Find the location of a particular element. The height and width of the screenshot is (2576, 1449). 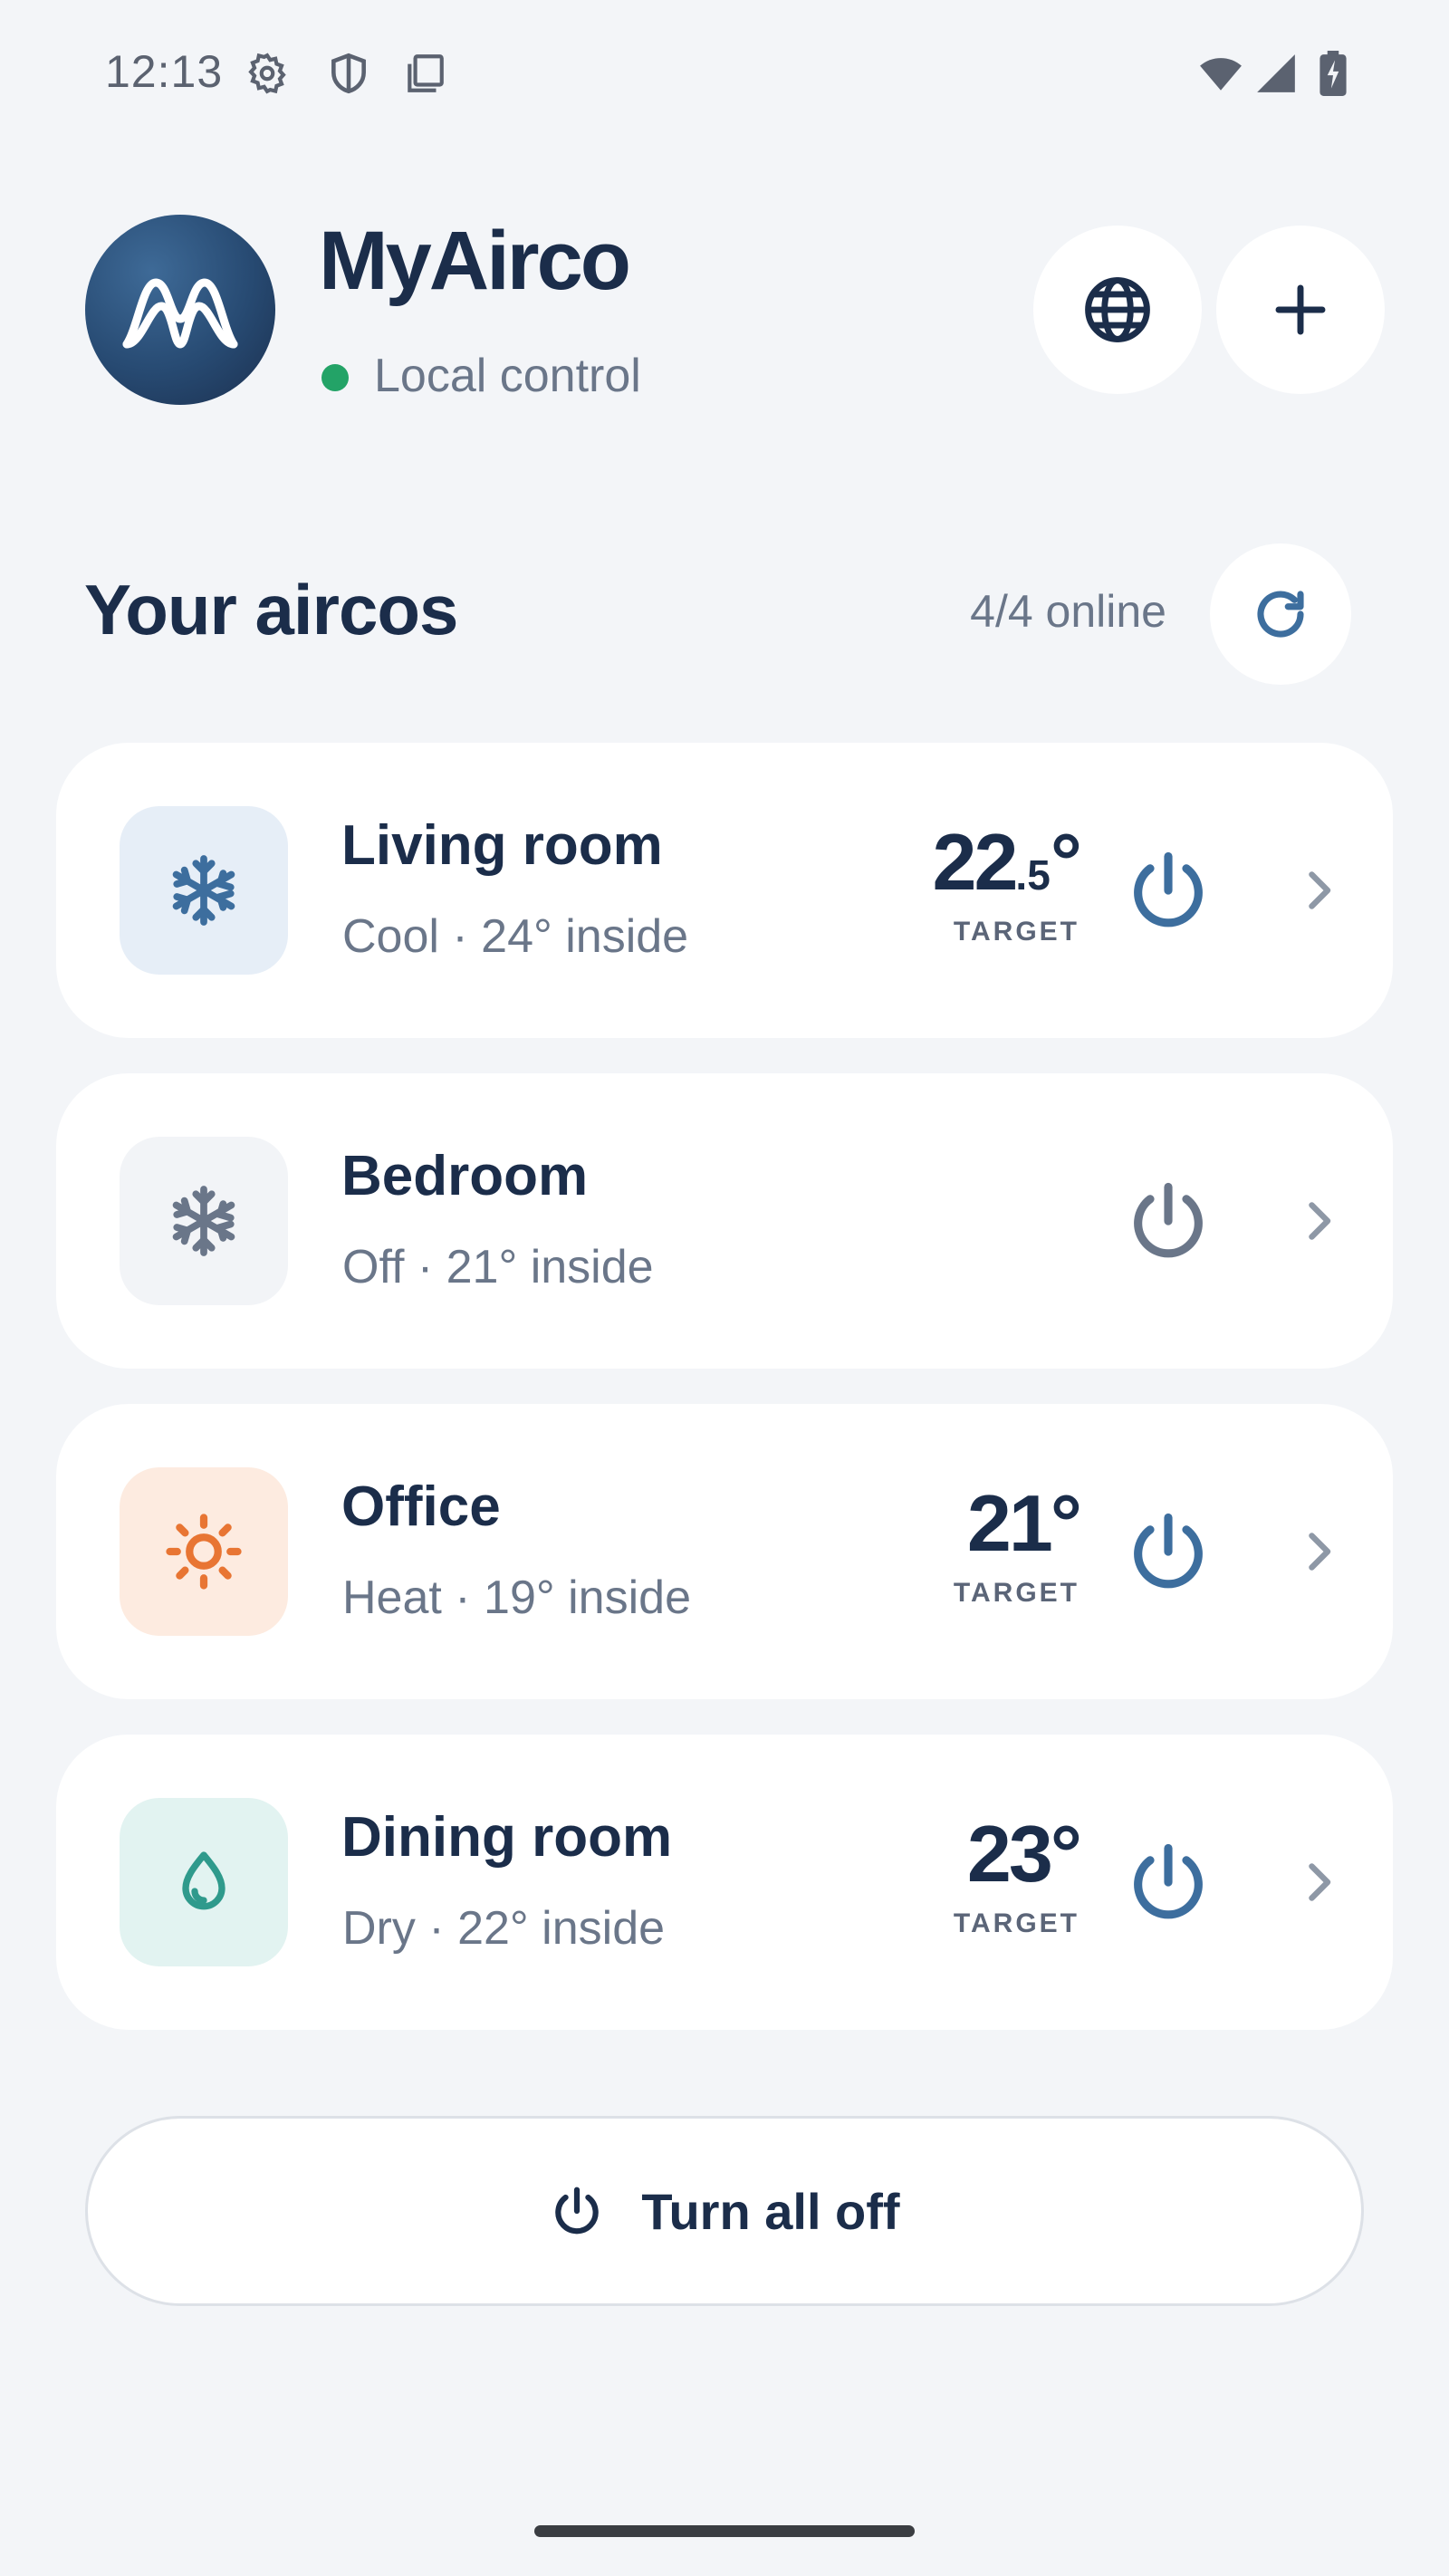

aircon-card: Bedroom Off · 21° inside is located at coordinates (724, 1221).